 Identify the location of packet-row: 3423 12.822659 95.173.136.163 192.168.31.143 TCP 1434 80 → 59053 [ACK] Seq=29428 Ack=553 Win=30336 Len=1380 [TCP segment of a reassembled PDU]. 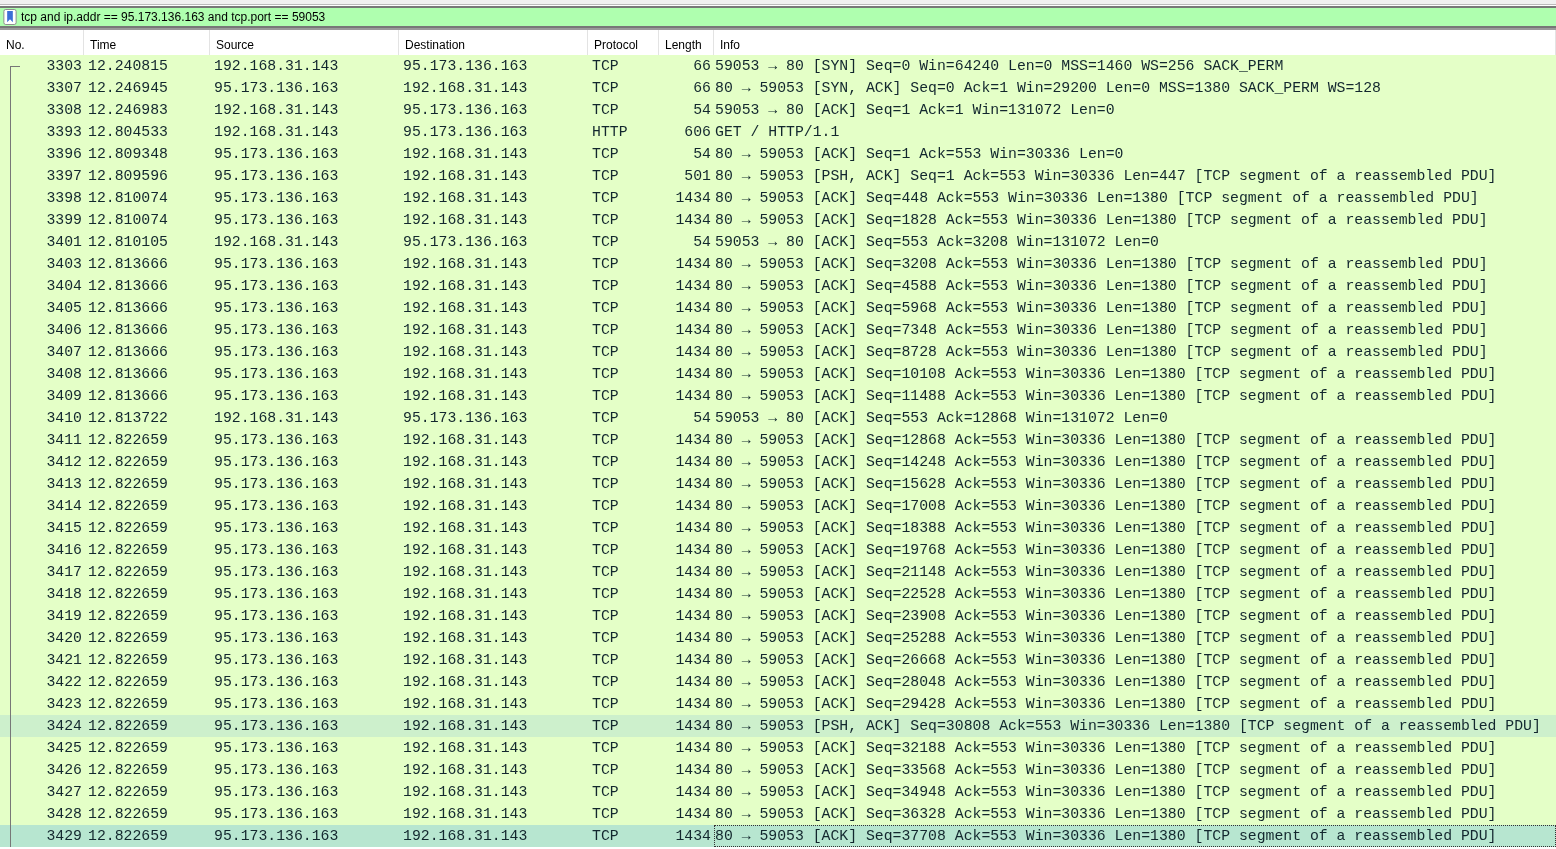
(778, 704).